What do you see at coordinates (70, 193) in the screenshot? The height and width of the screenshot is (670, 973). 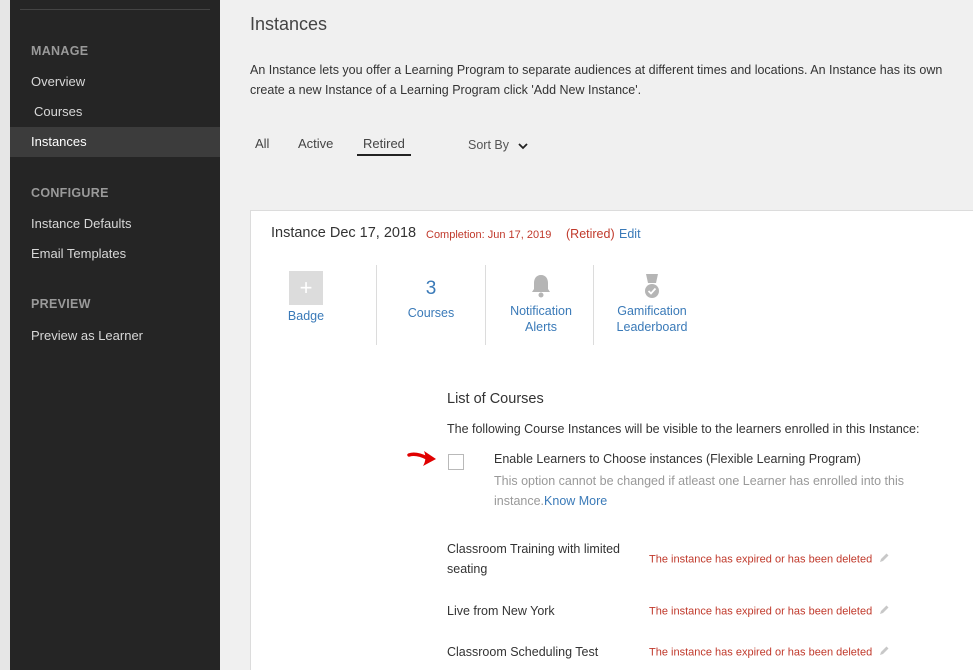 I see `sidebar-heading-configure: CONFIGURE` at bounding box center [70, 193].